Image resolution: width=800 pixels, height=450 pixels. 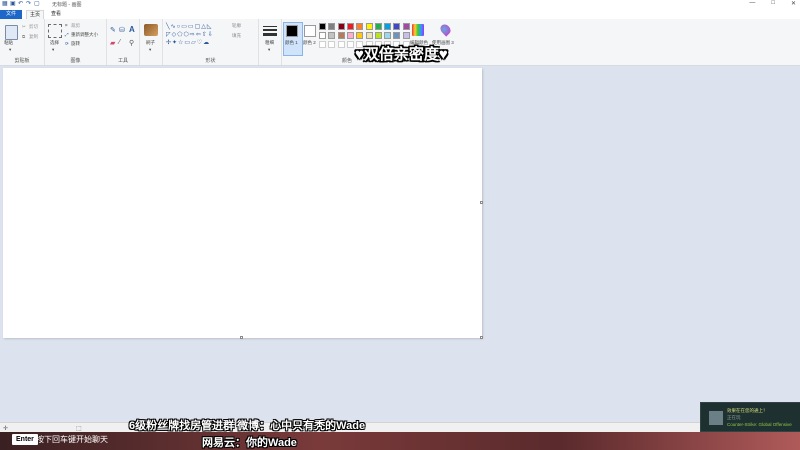 What do you see at coordinates (22, 42) in the screenshot?
I see `clipboard-group: 粘贴 ▾ ✂ 剪切 ⧉ 复制 剪贴板` at bounding box center [22, 42].